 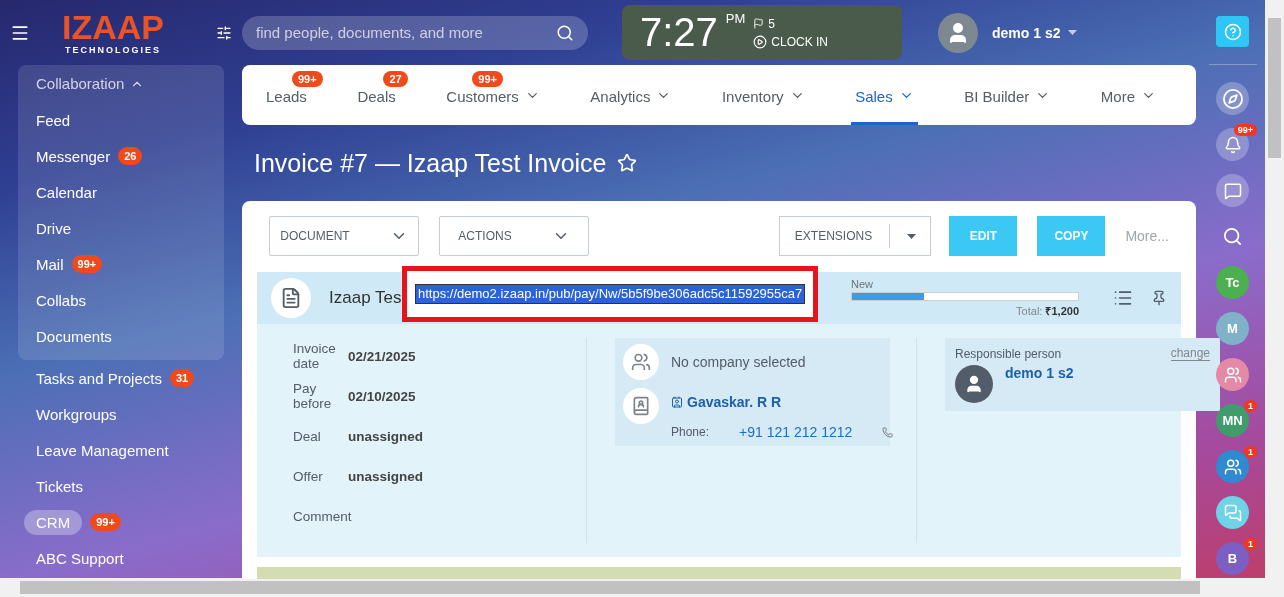 I want to click on nav-tab: Customers, so click(x=493, y=106).